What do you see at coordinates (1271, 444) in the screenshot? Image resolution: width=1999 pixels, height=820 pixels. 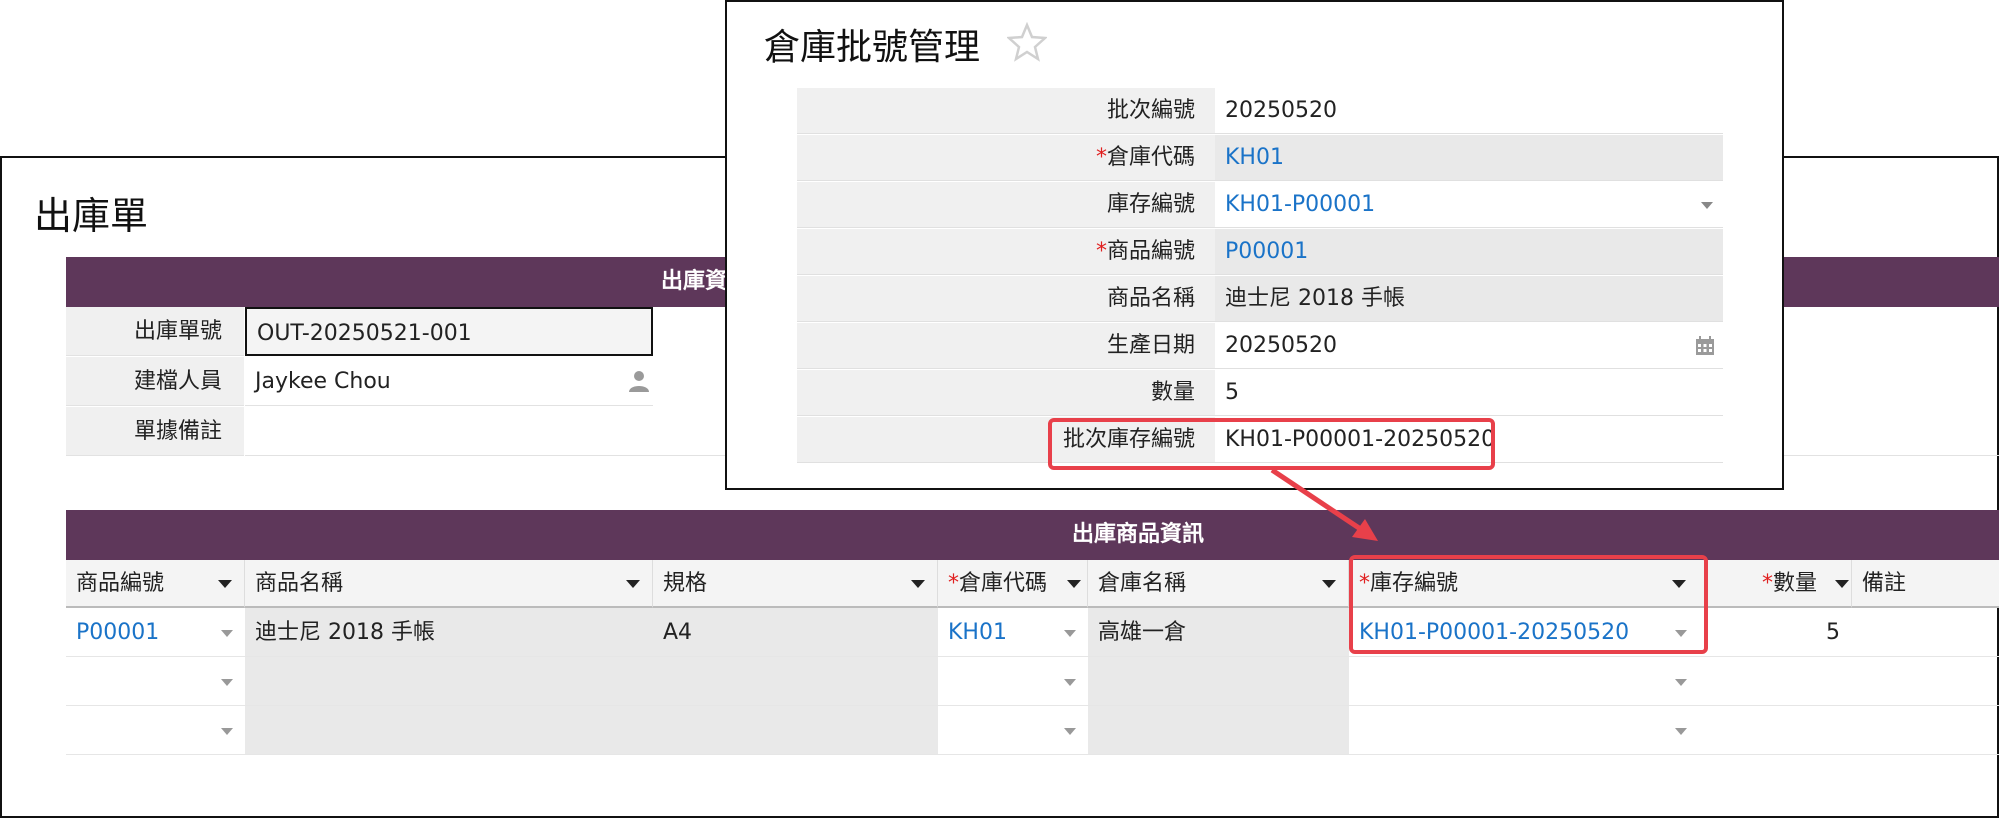 I see `highlight-box-batch-stock-id` at bounding box center [1271, 444].